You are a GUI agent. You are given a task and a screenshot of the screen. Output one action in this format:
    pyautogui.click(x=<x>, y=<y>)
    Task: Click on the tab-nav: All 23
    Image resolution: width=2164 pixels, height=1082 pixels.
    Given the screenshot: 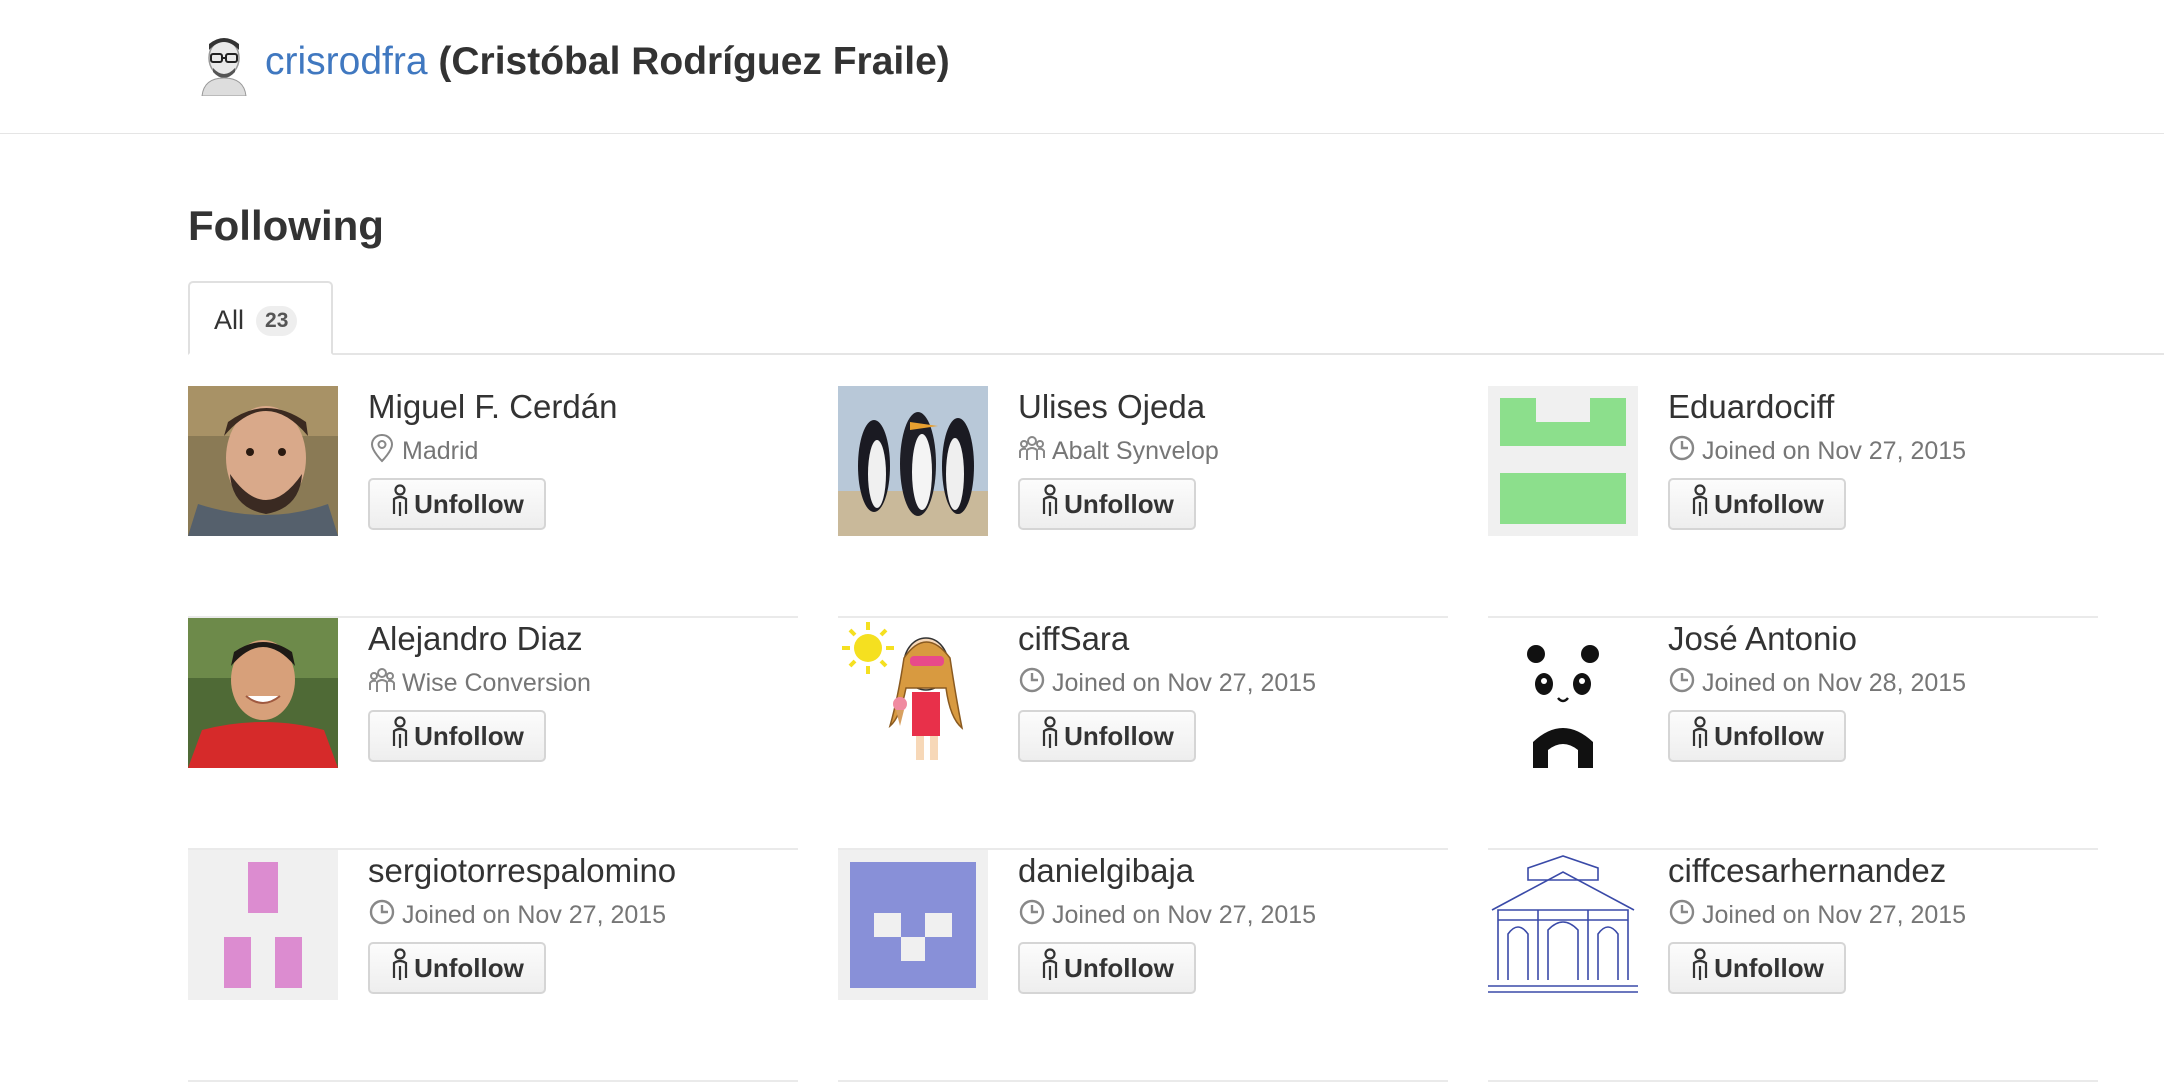 What is the action you would take?
    pyautogui.click(x=1176, y=318)
    